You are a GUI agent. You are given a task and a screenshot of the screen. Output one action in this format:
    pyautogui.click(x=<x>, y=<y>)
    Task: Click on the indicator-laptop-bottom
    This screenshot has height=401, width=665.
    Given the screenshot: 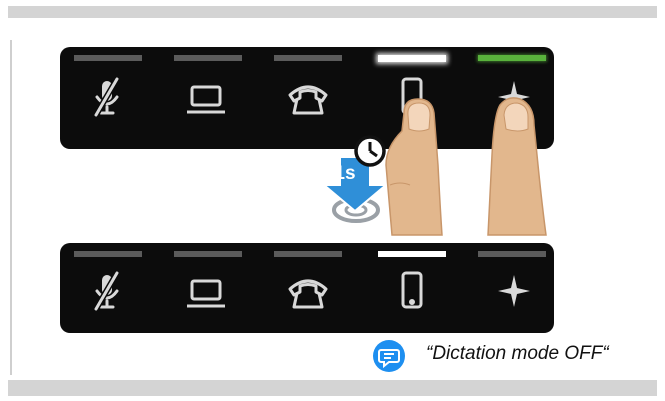 What is the action you would take?
    pyautogui.click(x=208, y=254)
    